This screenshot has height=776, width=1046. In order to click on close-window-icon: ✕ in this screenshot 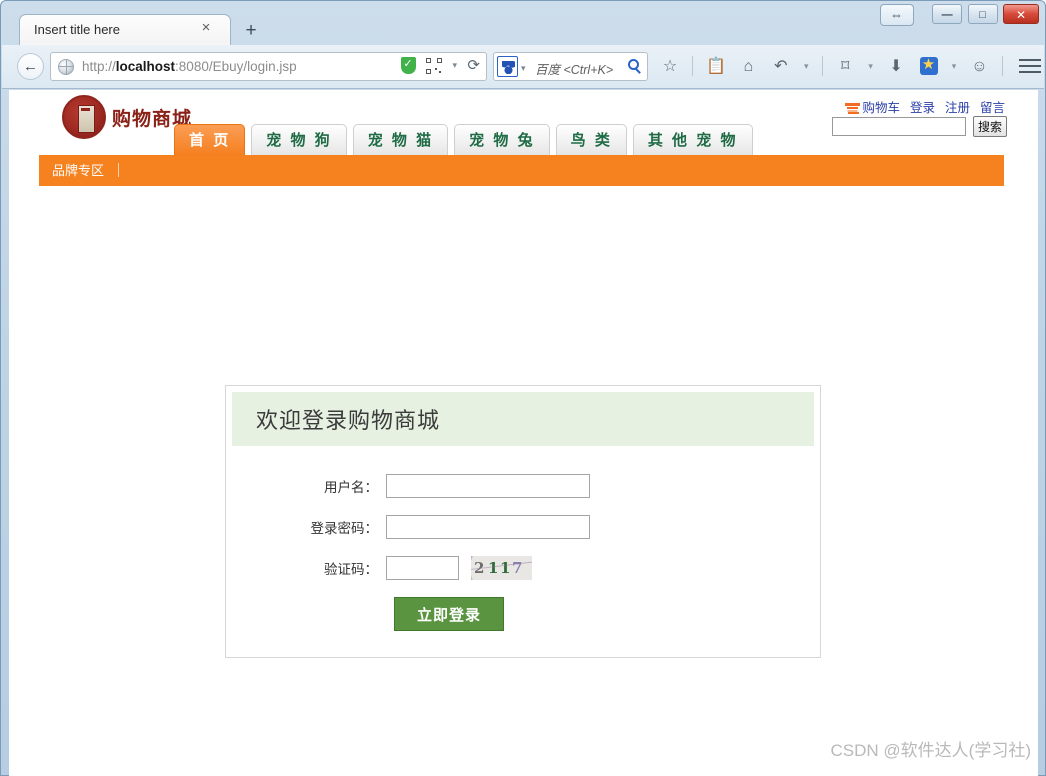, I will do `click(1021, 15)`.